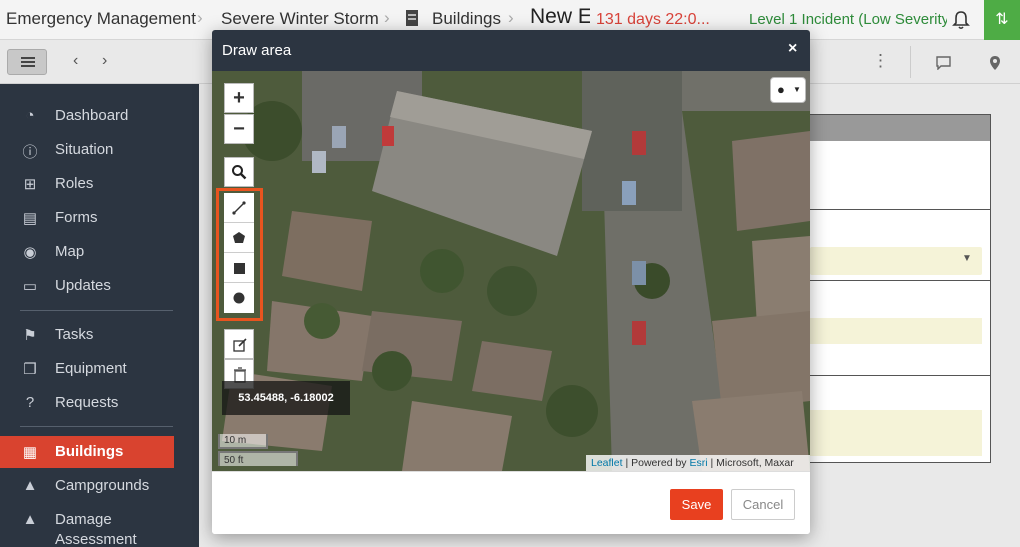  Describe the element at coordinates (30, 184) in the screenshot. I see `org-chart-icon: ⊞` at that location.